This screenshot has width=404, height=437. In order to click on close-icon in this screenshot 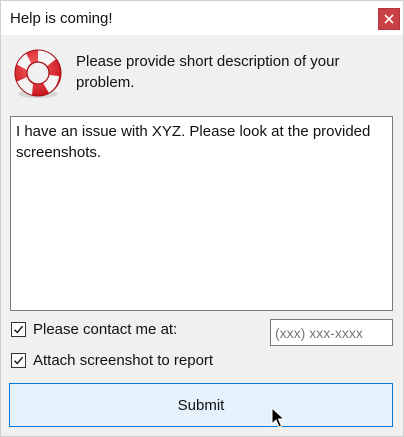, I will do `click(389, 19)`.